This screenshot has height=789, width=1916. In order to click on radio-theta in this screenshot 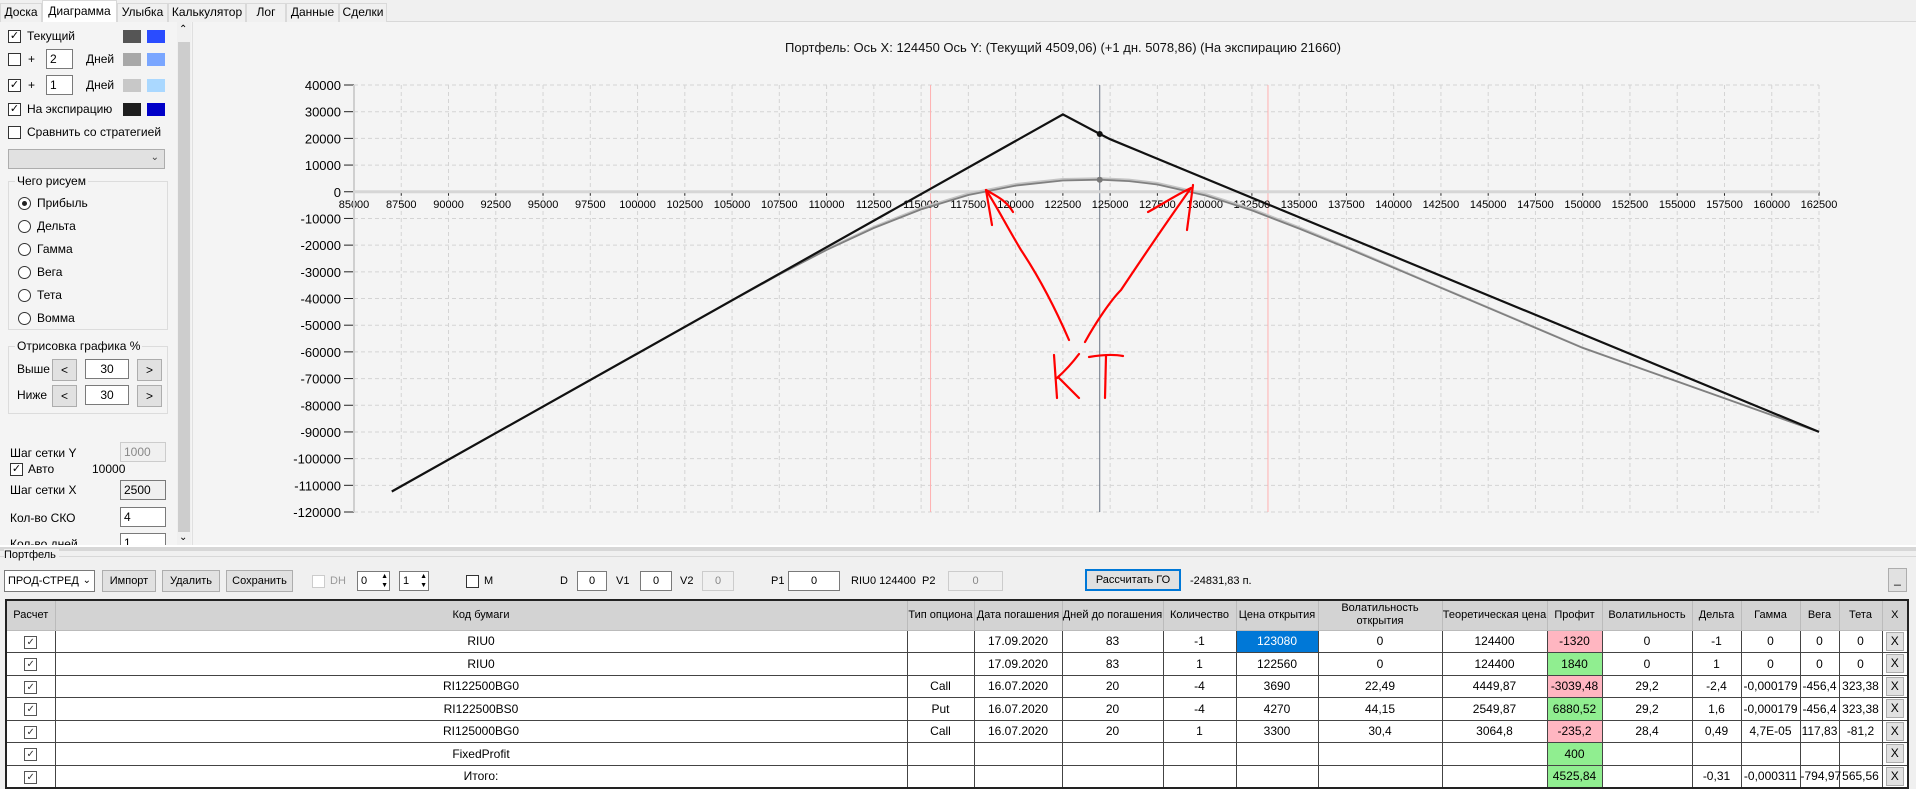, I will do `click(24, 295)`.